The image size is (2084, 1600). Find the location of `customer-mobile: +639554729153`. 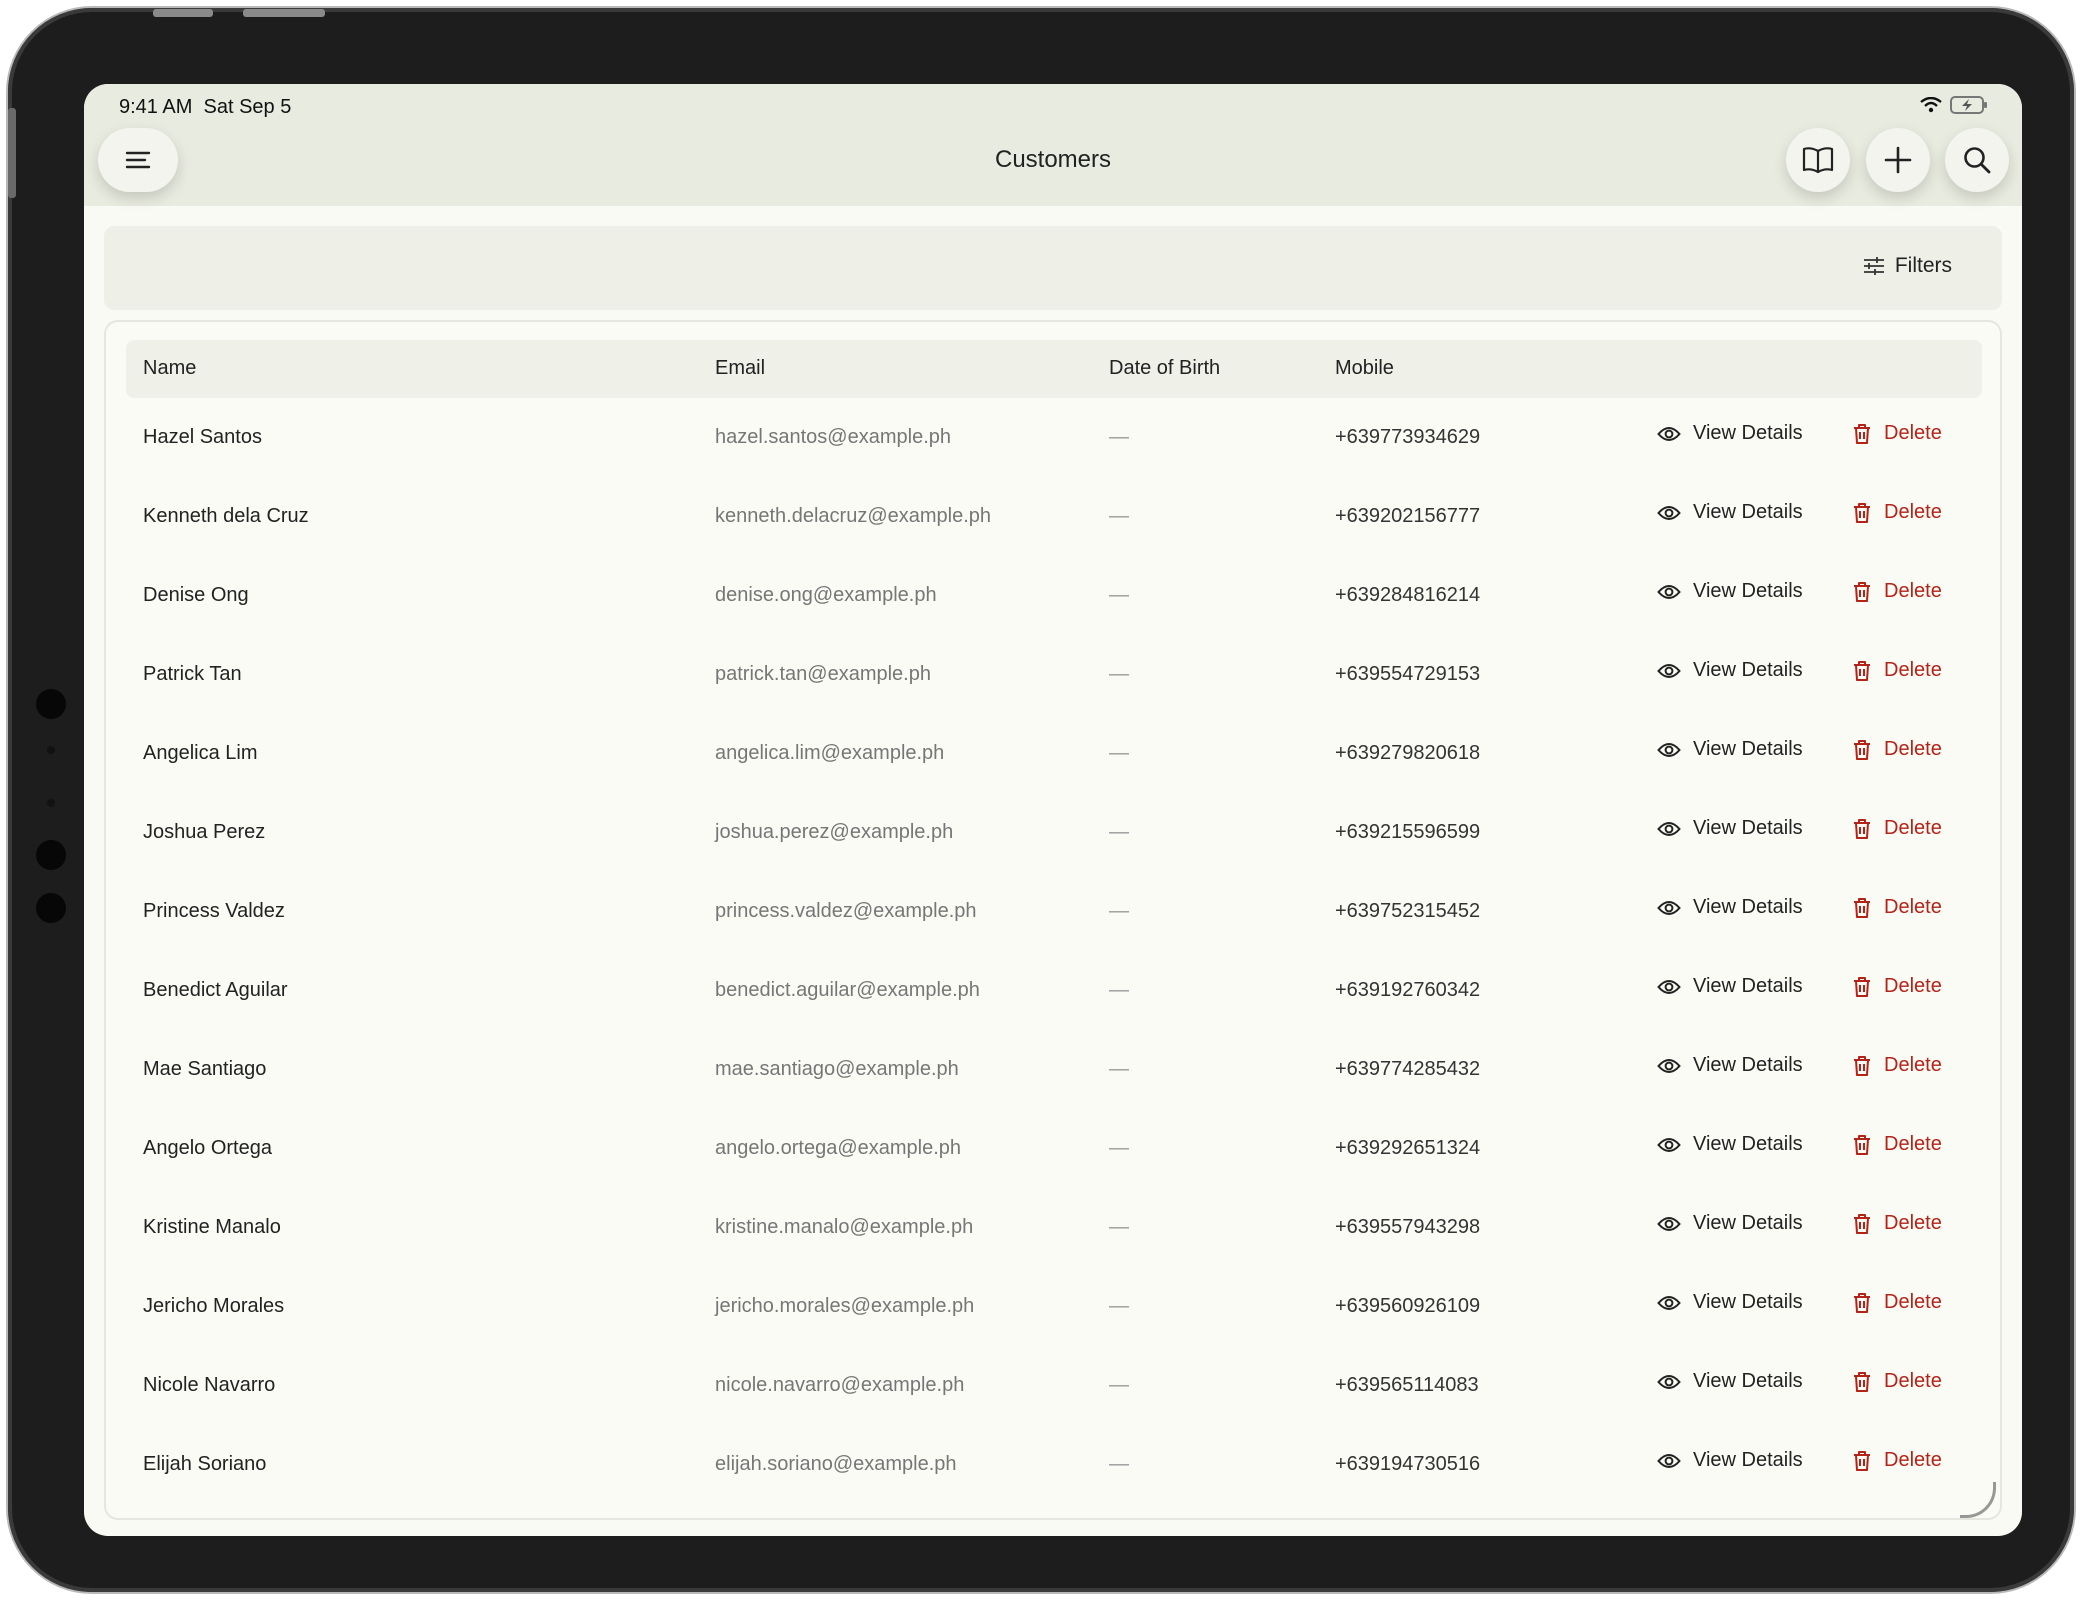

customer-mobile: +639554729153 is located at coordinates (1408, 674).